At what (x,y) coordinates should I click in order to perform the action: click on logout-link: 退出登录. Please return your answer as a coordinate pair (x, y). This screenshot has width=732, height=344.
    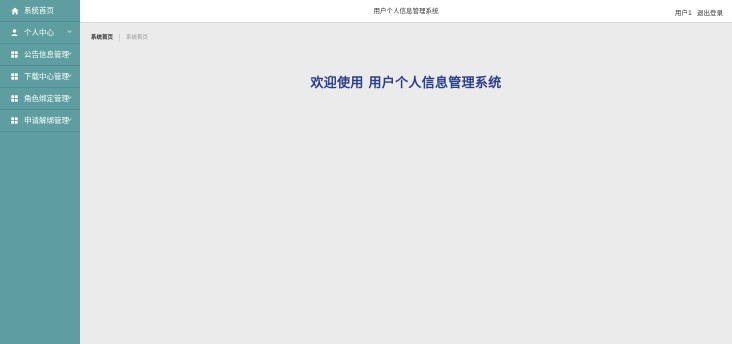
    Looking at the image, I should click on (710, 12).